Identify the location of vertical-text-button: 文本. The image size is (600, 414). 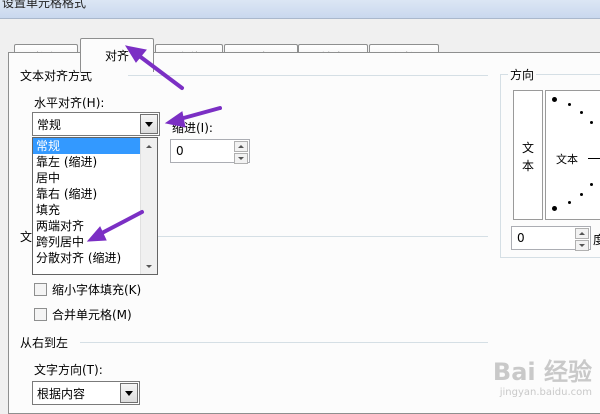
(528, 155).